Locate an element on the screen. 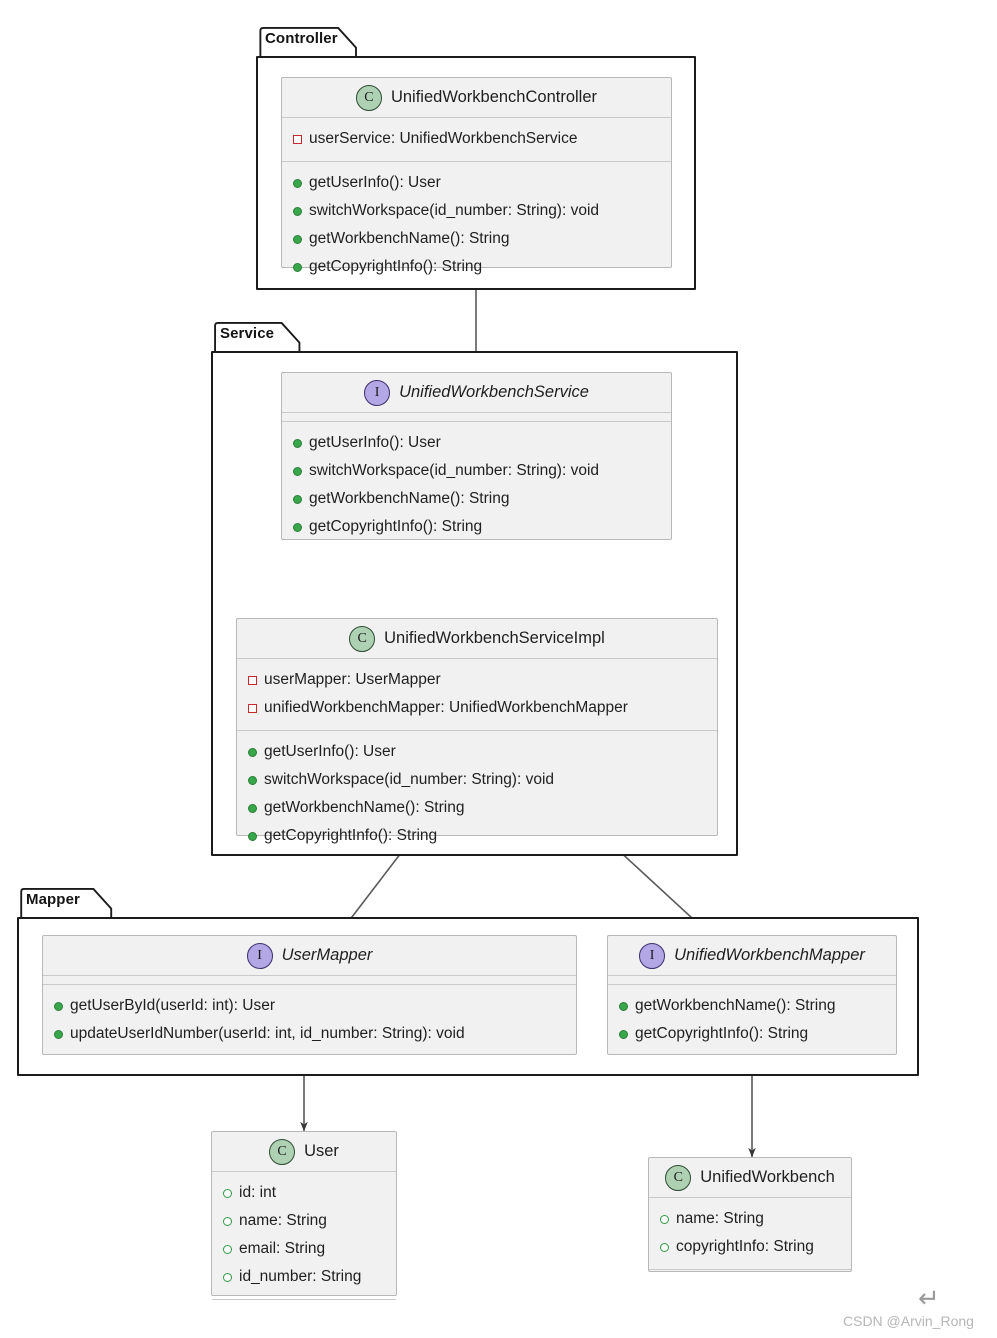 The height and width of the screenshot is (1338, 997). class-header: C UnifiedWorkbenchServiceImpl is located at coordinates (477, 639).